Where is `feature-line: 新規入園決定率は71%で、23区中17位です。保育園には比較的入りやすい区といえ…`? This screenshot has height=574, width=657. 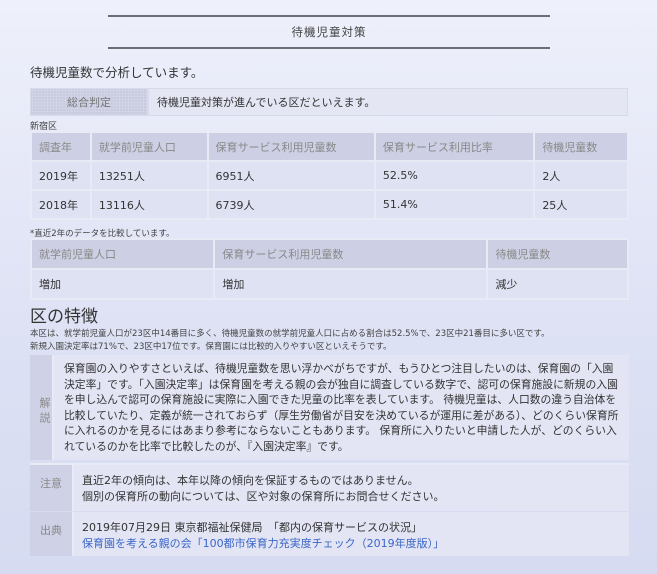 feature-line: 新規入園決定率は71%で、23区中17位です。保育園には比較的入りやすい区といえ… is located at coordinates (211, 347).